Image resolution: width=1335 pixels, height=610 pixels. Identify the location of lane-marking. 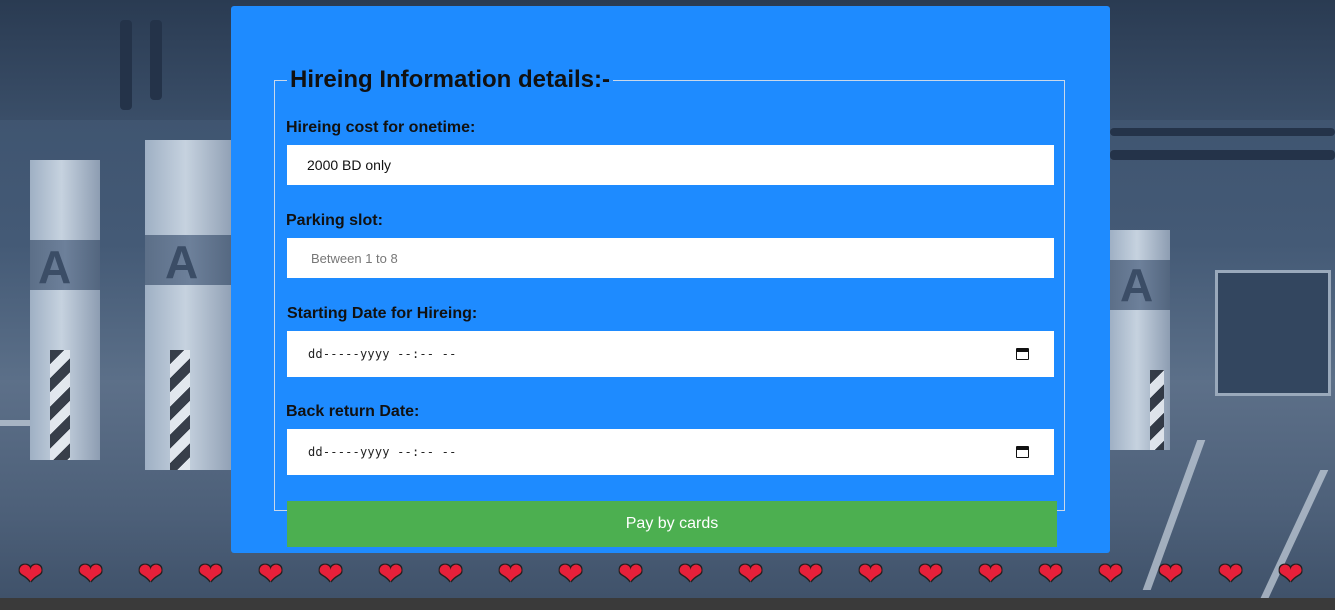
(15, 423).